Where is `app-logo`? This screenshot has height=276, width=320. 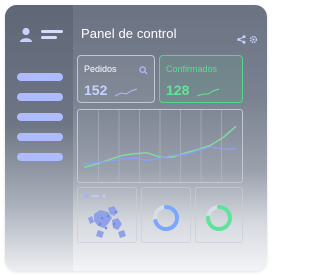 app-logo is located at coordinates (49, 37).